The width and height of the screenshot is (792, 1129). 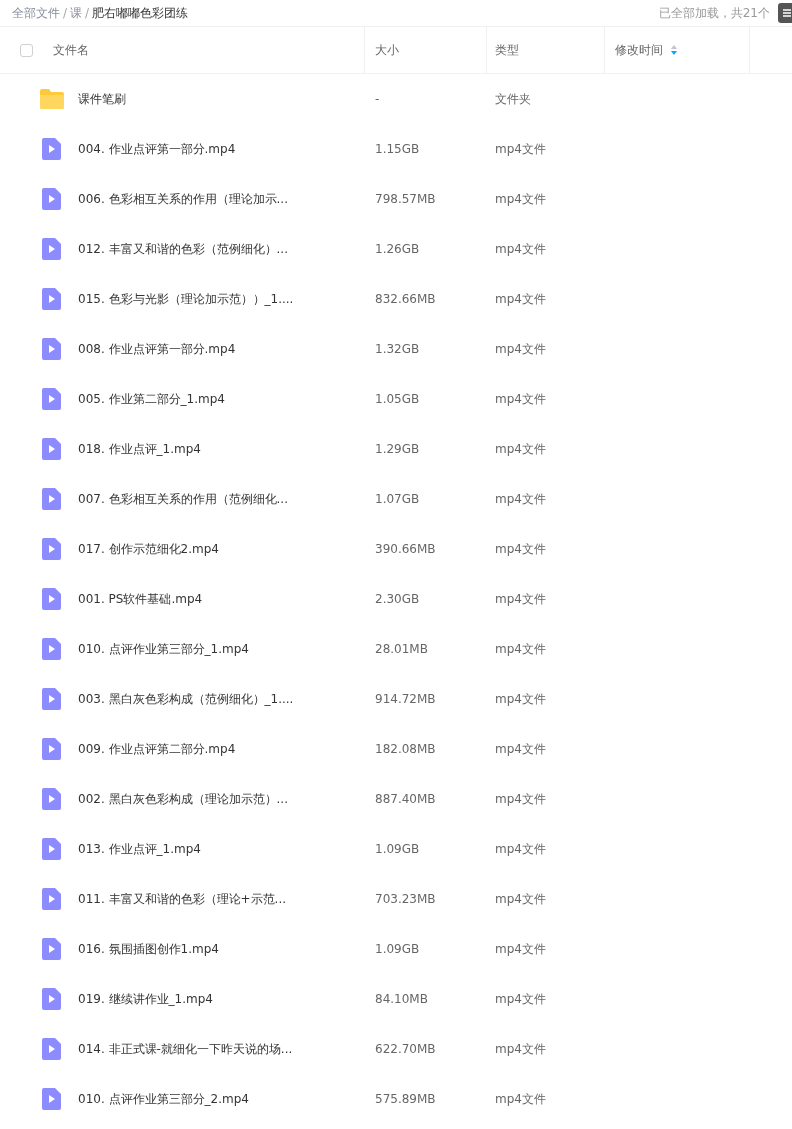 I want to click on file-size: 390.66MB, so click(x=405, y=549).